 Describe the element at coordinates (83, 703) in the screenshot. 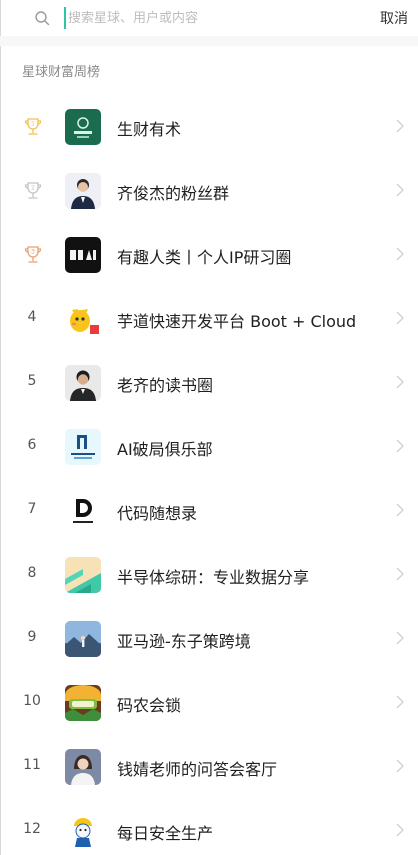

I see `colorful-cartoon-icon` at that location.